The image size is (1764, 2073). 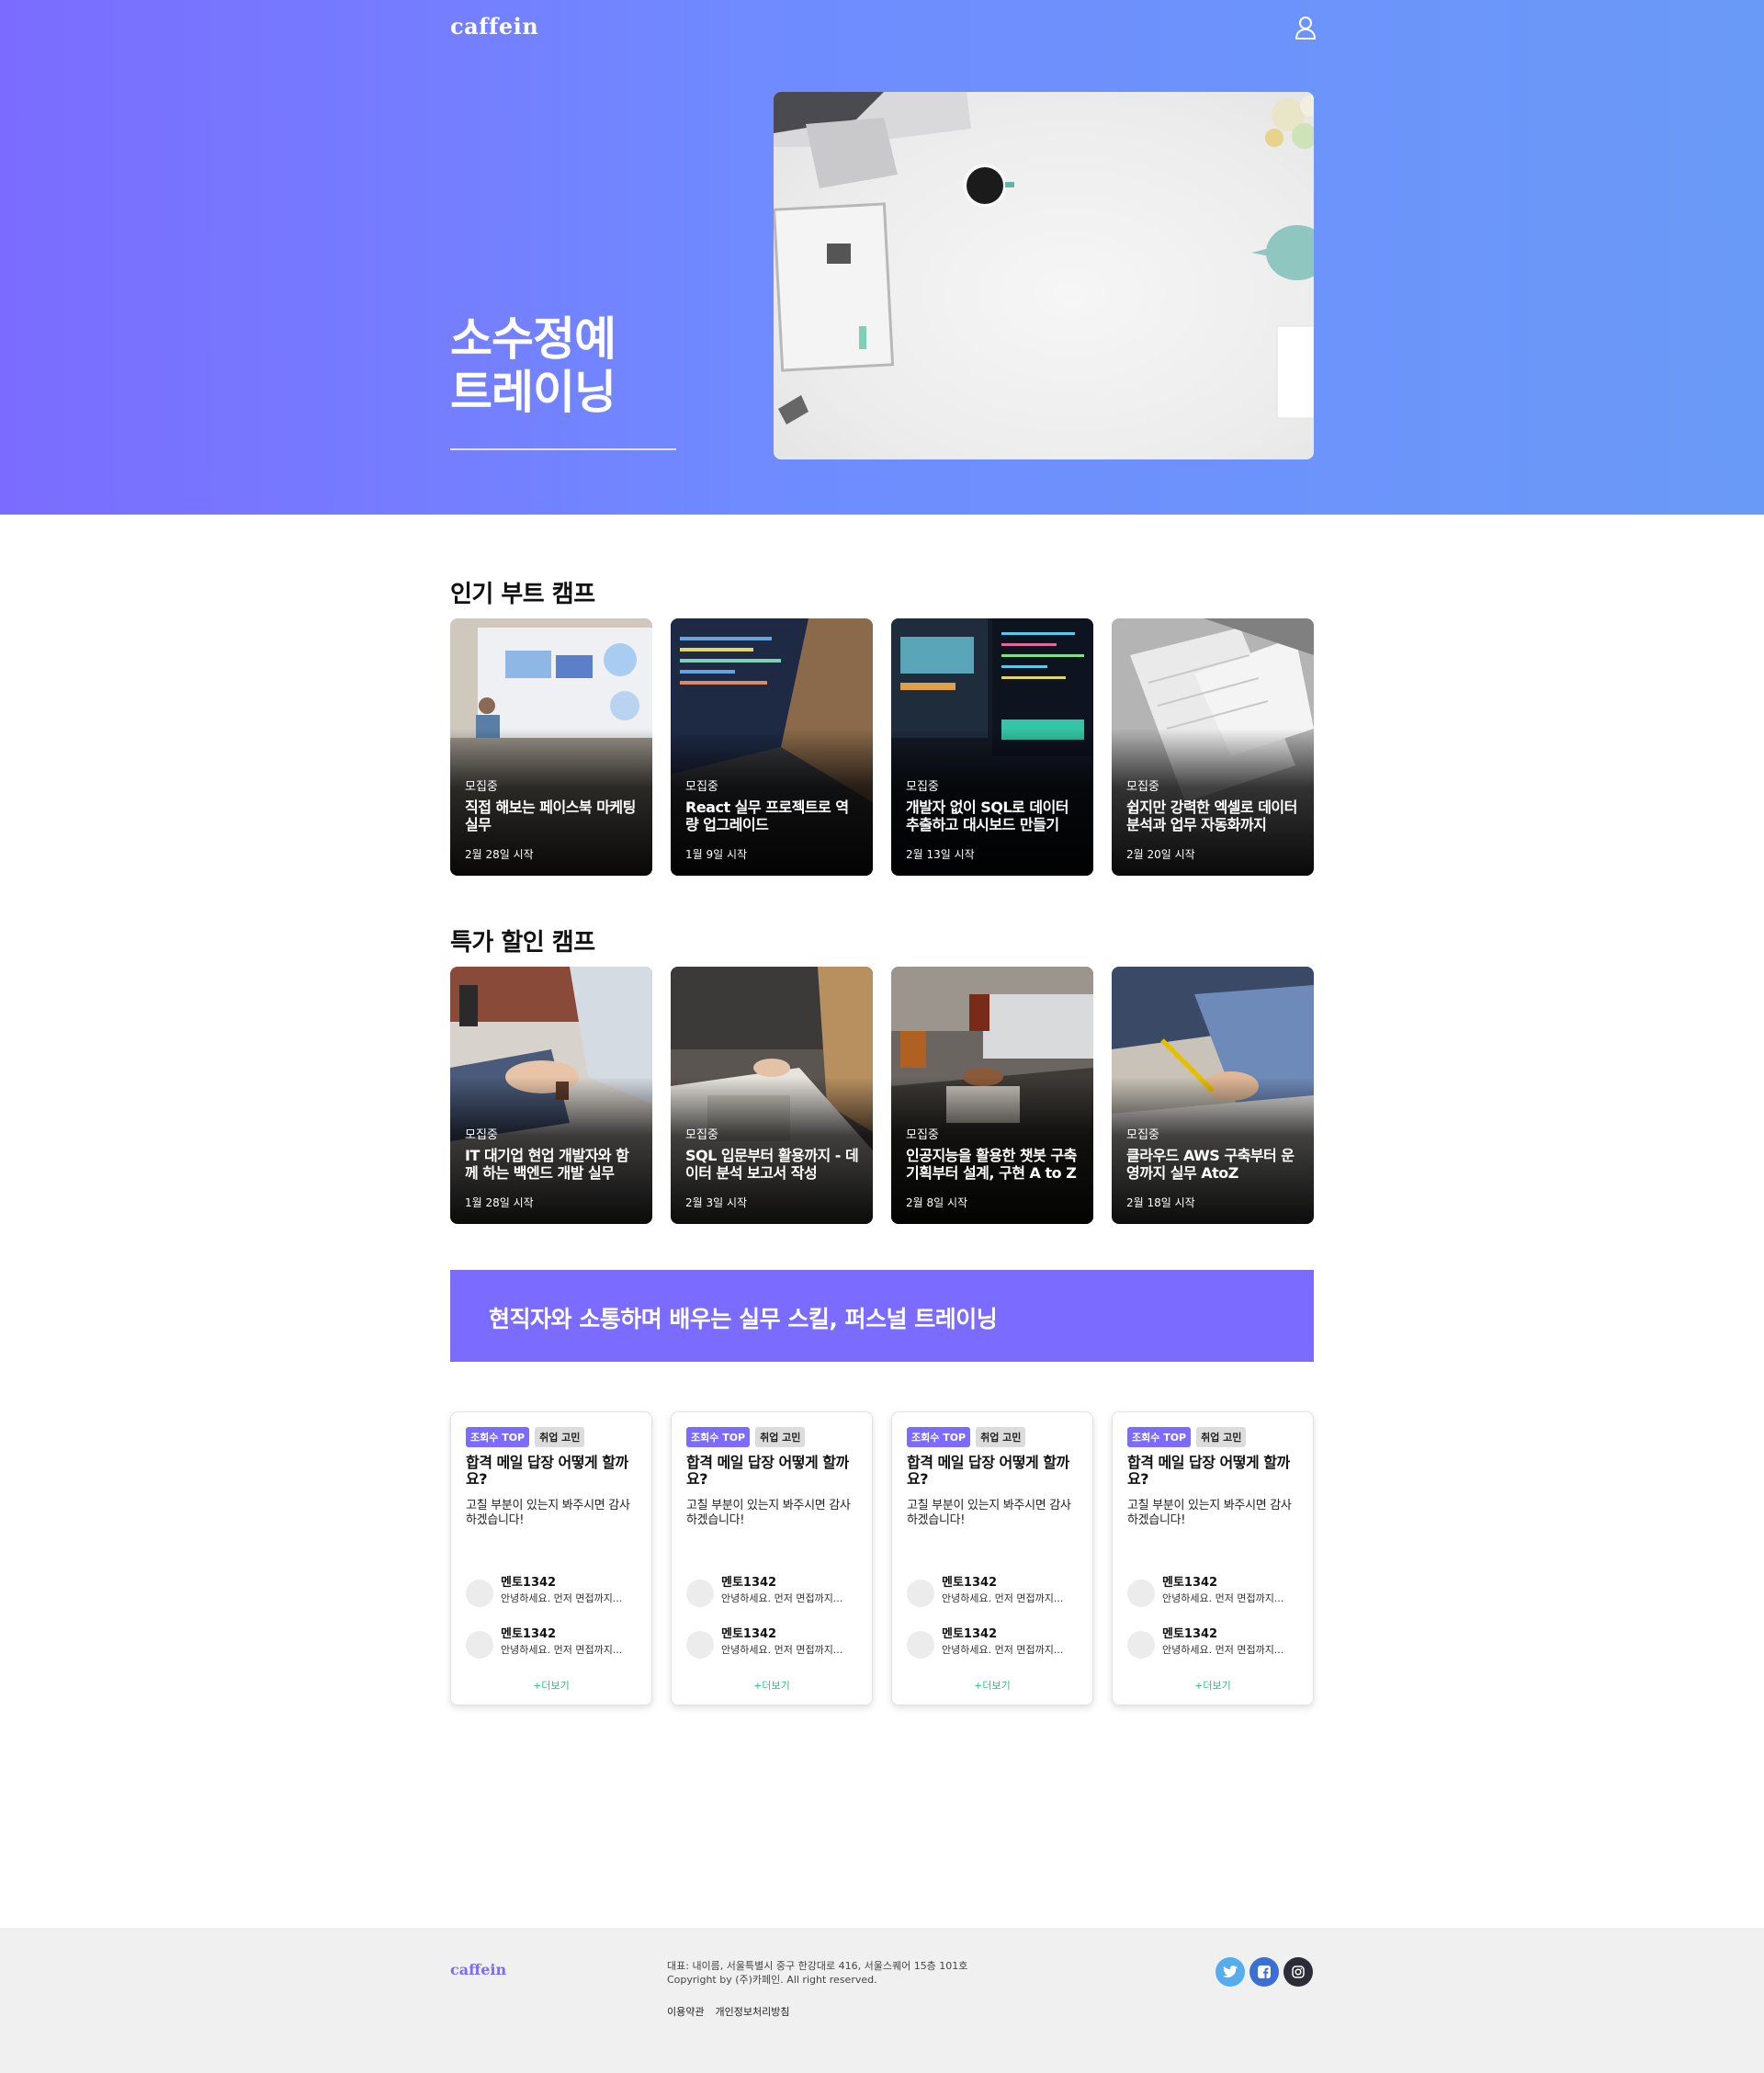 I want to click on user-icon, so click(x=1306, y=27).